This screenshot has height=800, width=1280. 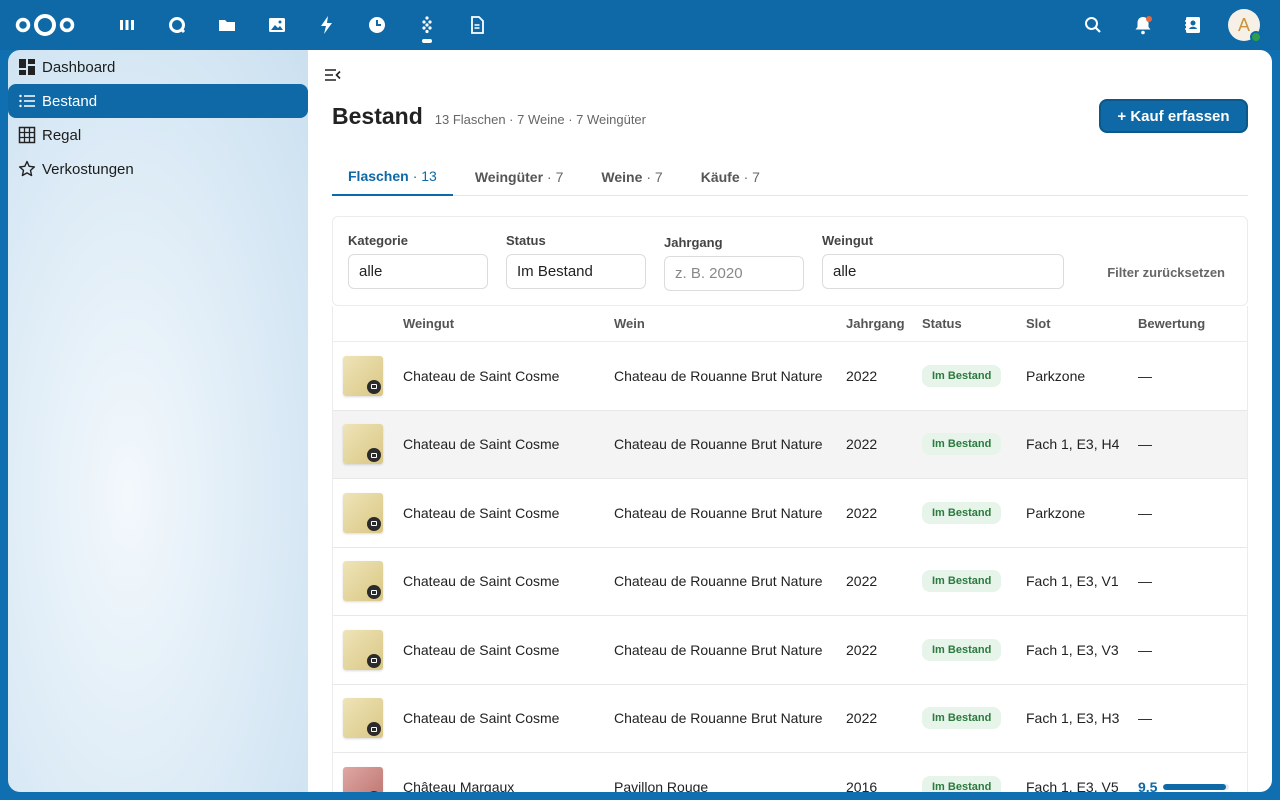 I want to click on weingut-select: alle, so click(x=943, y=271).